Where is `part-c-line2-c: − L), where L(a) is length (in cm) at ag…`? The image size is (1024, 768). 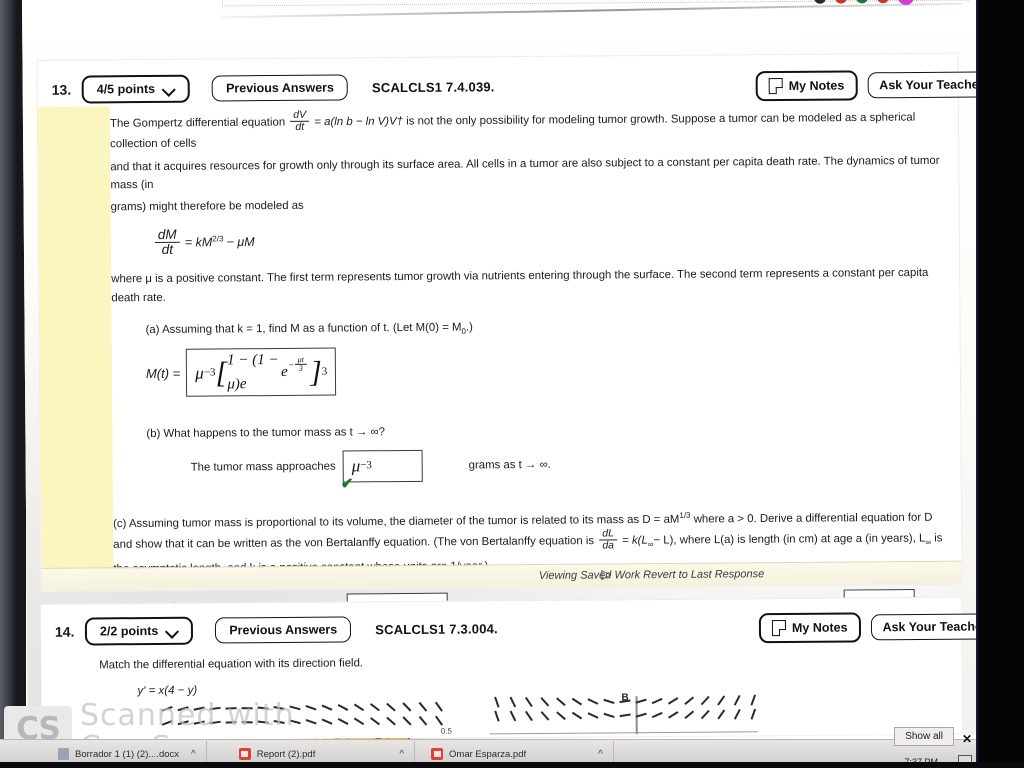
part-c-line2-c: − L), where L(a) is length (in cm) at ag… is located at coordinates (789, 539).